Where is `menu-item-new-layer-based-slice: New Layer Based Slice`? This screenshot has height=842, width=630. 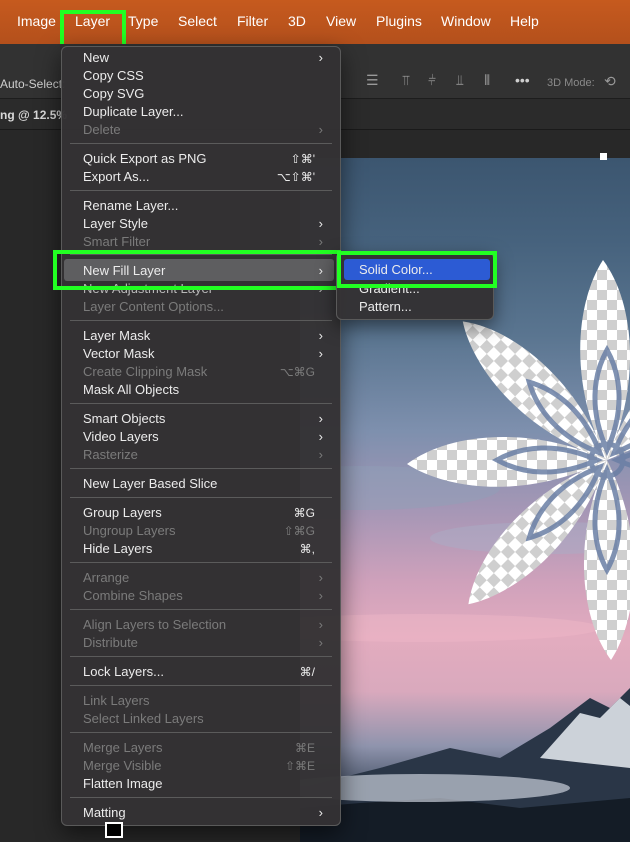 menu-item-new-layer-based-slice: New Layer Based Slice is located at coordinates (209, 484).